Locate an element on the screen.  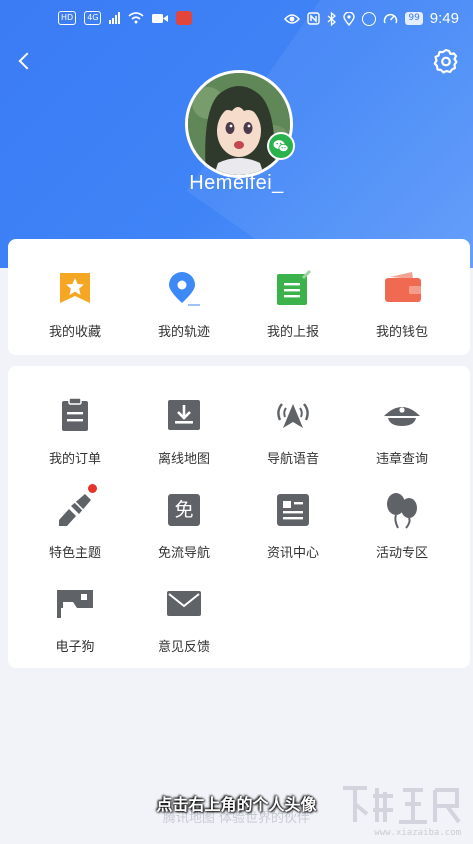
chevron-left-icon is located at coordinates (27, 61).